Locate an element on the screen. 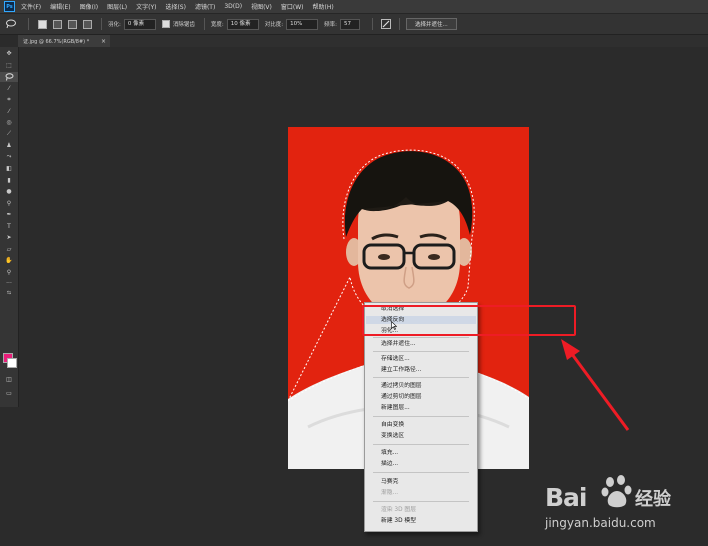  baidu-paw-logo-icon is located at coordinates (616, 491).